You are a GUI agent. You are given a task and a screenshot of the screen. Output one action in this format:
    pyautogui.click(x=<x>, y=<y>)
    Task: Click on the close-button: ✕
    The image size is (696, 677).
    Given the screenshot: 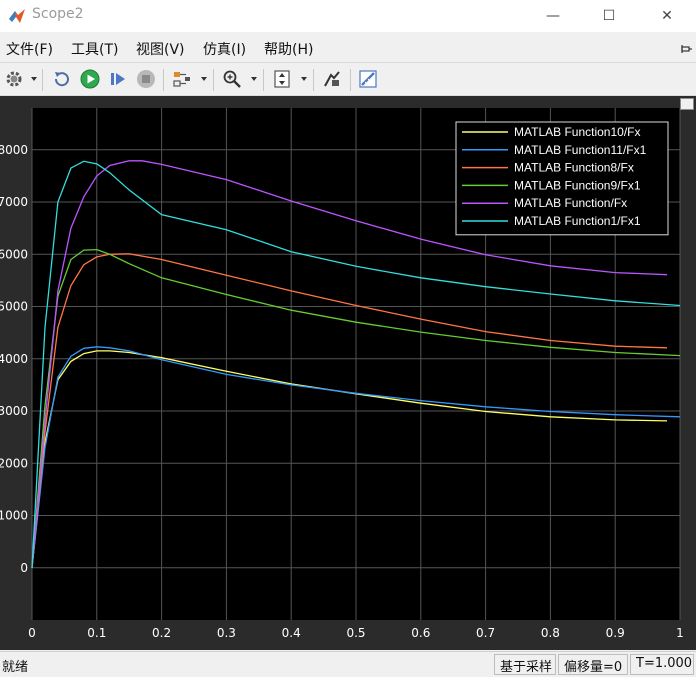 What is the action you would take?
    pyautogui.click(x=667, y=16)
    